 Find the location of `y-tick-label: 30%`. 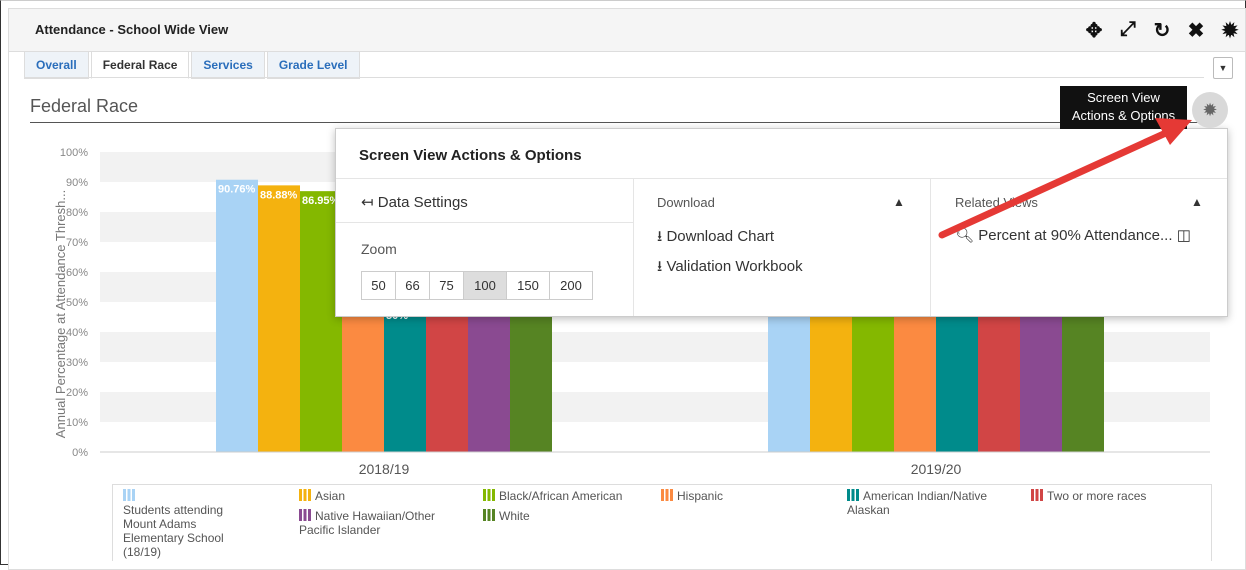

y-tick-label: 30% is located at coordinates (77, 363).